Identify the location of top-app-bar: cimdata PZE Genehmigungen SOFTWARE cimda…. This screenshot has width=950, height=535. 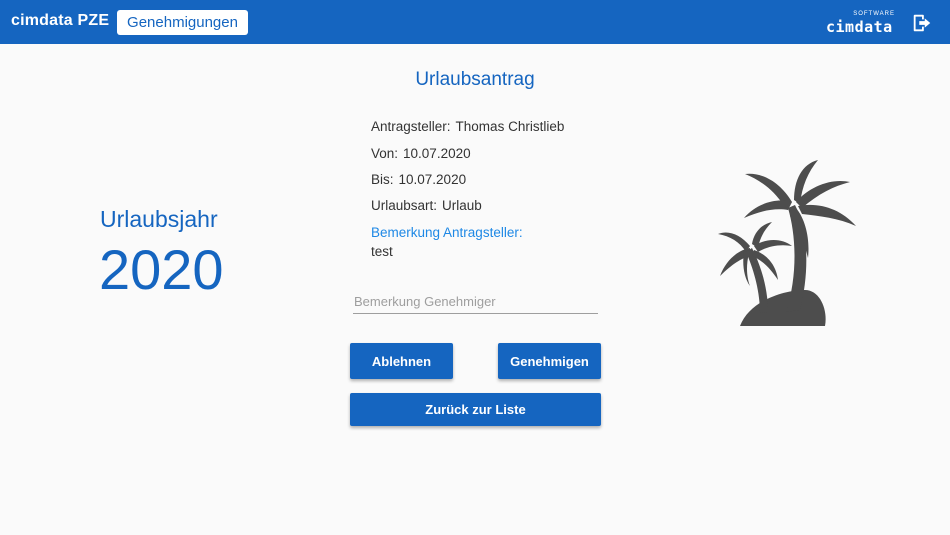
(475, 22).